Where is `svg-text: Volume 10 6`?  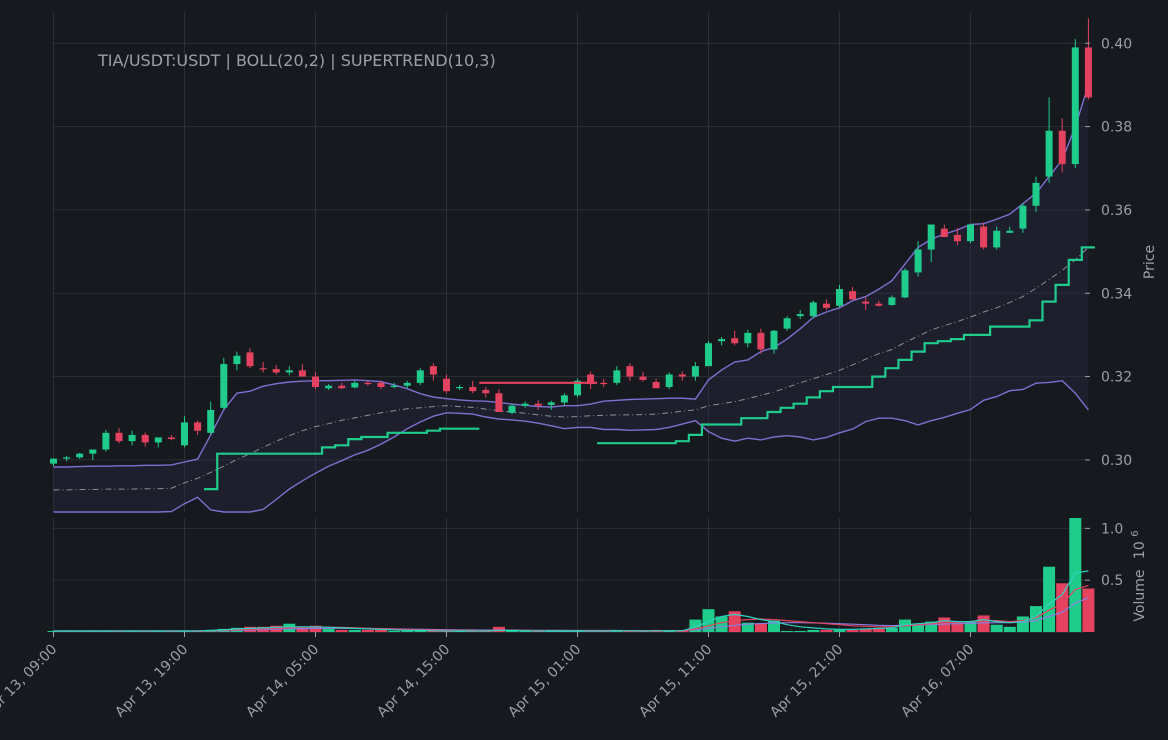
svg-text: Volume 10 6 is located at coordinates (1139, 575).